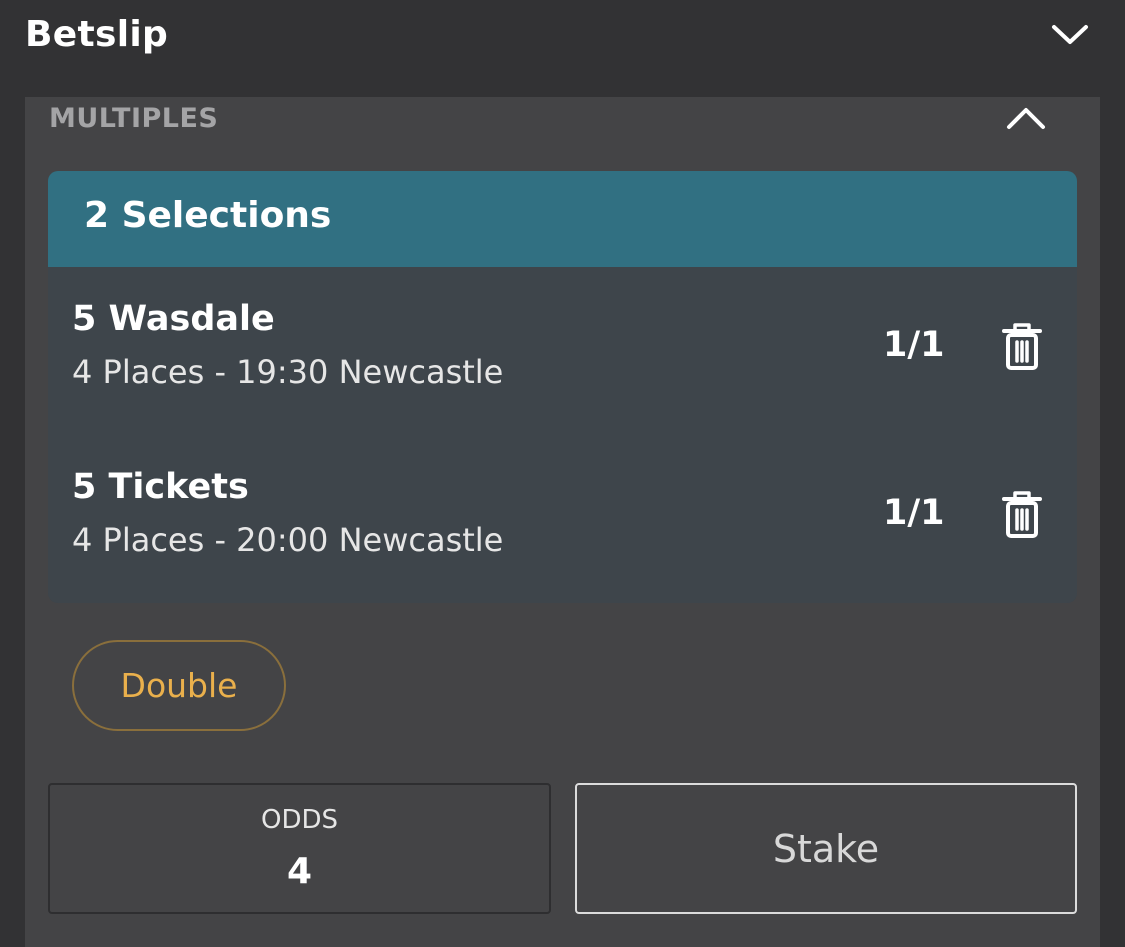  I want to click on odds-display: ODDS 4, so click(299, 848).